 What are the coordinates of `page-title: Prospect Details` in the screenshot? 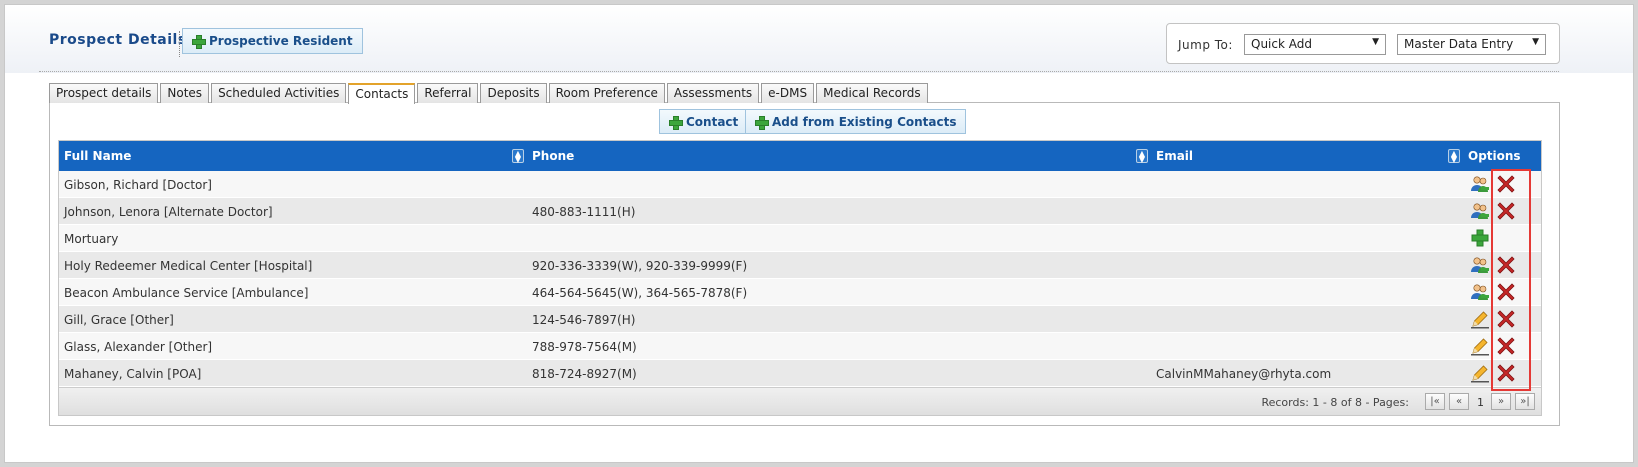 It's located at (118, 40).